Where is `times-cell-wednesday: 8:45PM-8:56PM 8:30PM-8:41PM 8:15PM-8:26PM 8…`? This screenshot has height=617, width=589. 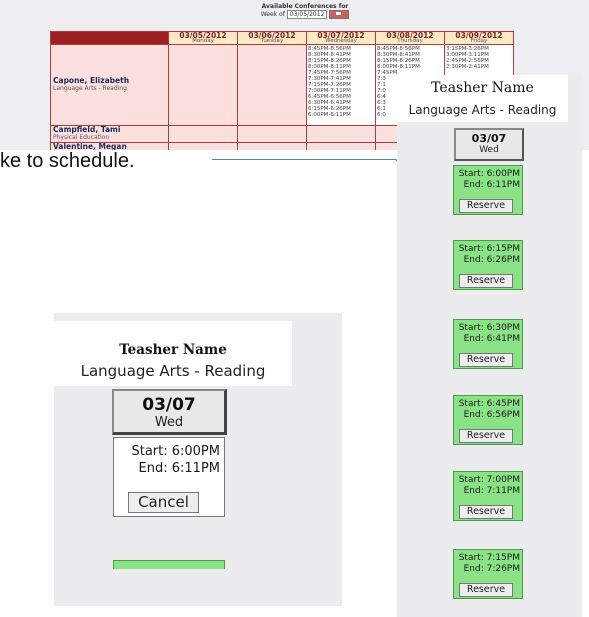
times-cell-wednesday: 8:45PM-8:56PM 8:30PM-8:41PM 8:15PM-8:26PM 8… is located at coordinates (341, 85).